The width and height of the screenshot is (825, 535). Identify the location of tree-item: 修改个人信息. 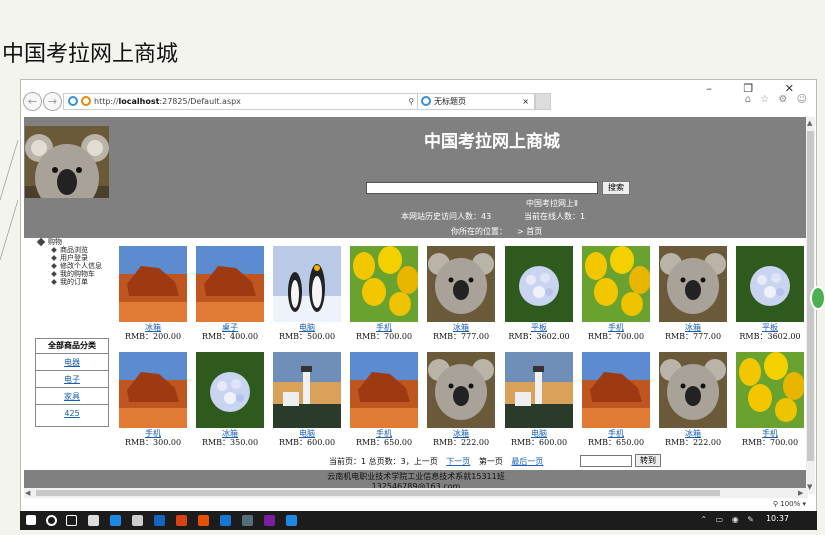
(70, 266).